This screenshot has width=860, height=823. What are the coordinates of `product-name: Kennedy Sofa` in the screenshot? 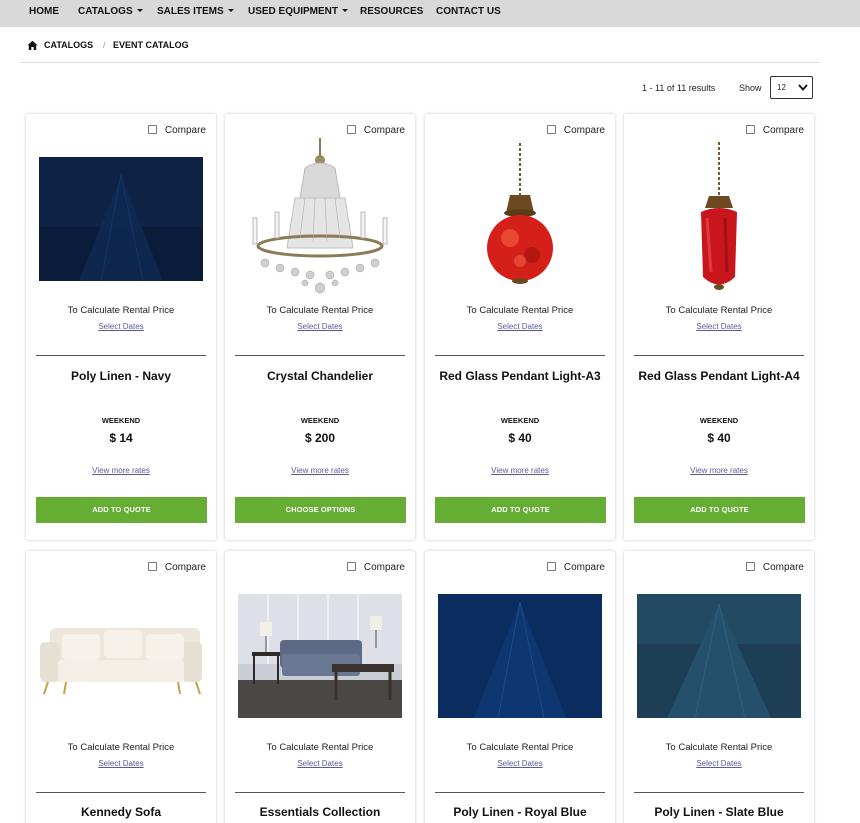 It's located at (121, 812).